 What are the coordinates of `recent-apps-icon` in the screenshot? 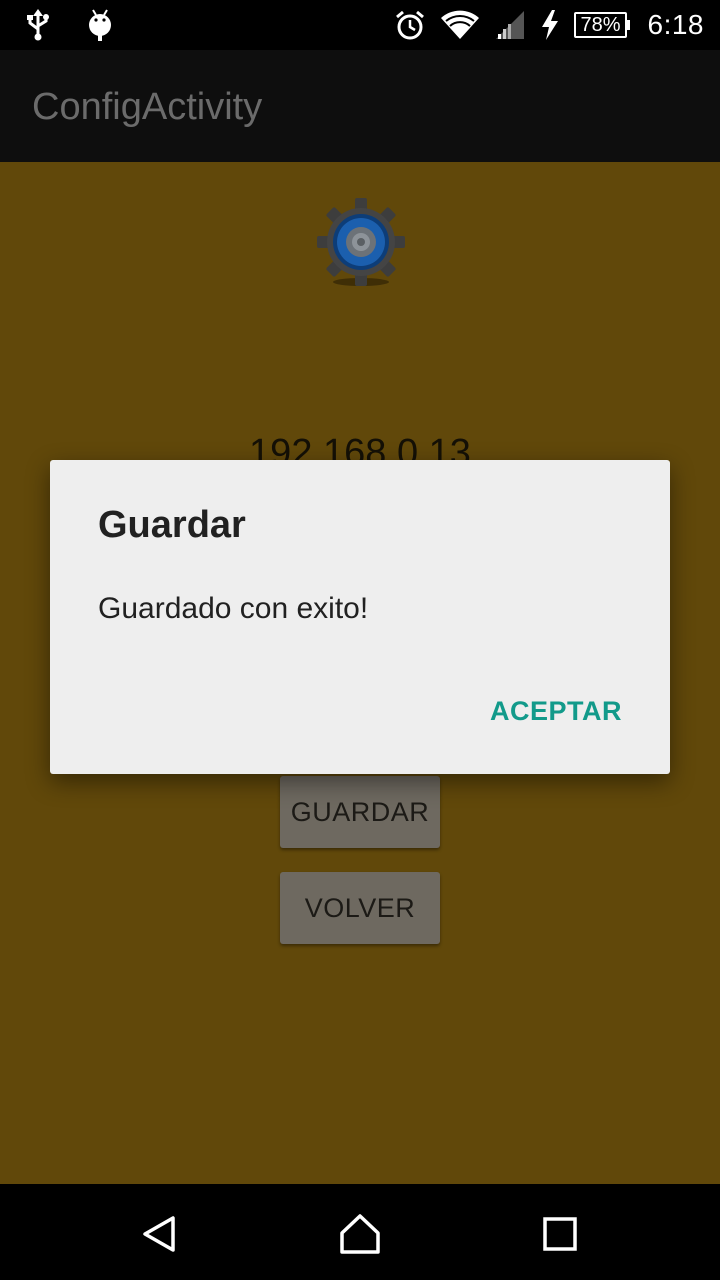 It's located at (560, 1234).